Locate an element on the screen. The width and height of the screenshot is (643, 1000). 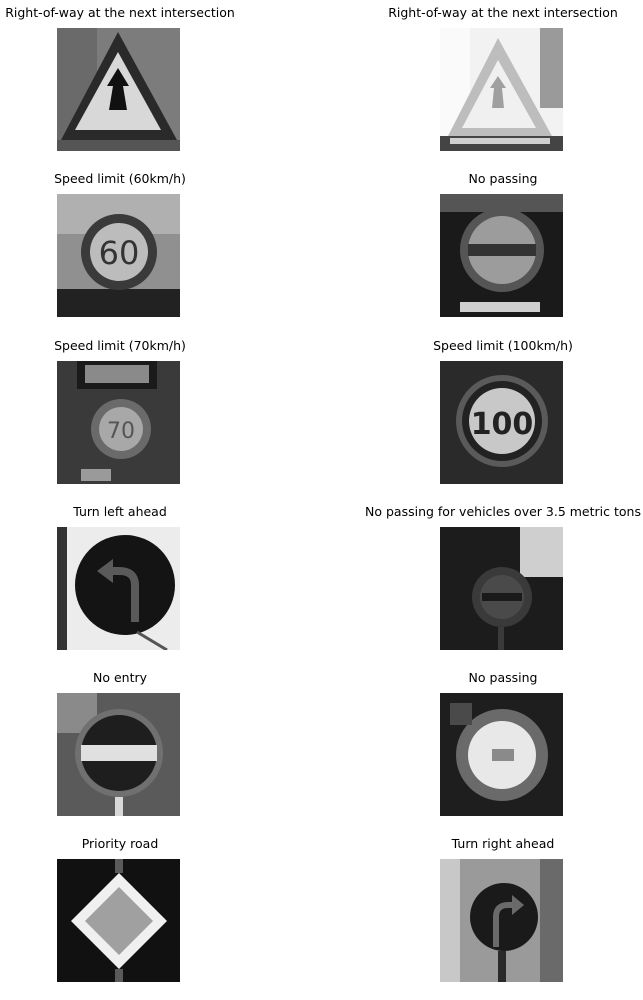
no-entry-sign-icon is located at coordinates (118, 754).